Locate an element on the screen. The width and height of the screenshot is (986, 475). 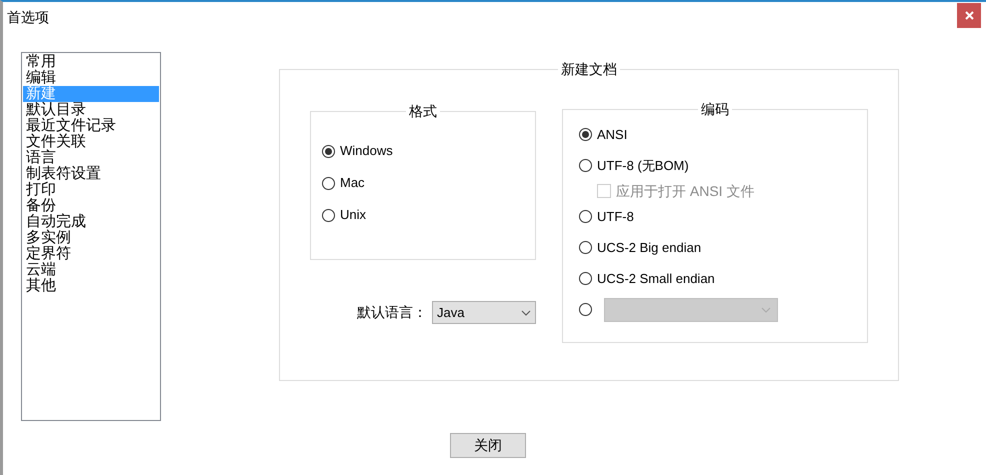
category-item: 备份 is located at coordinates (91, 206).